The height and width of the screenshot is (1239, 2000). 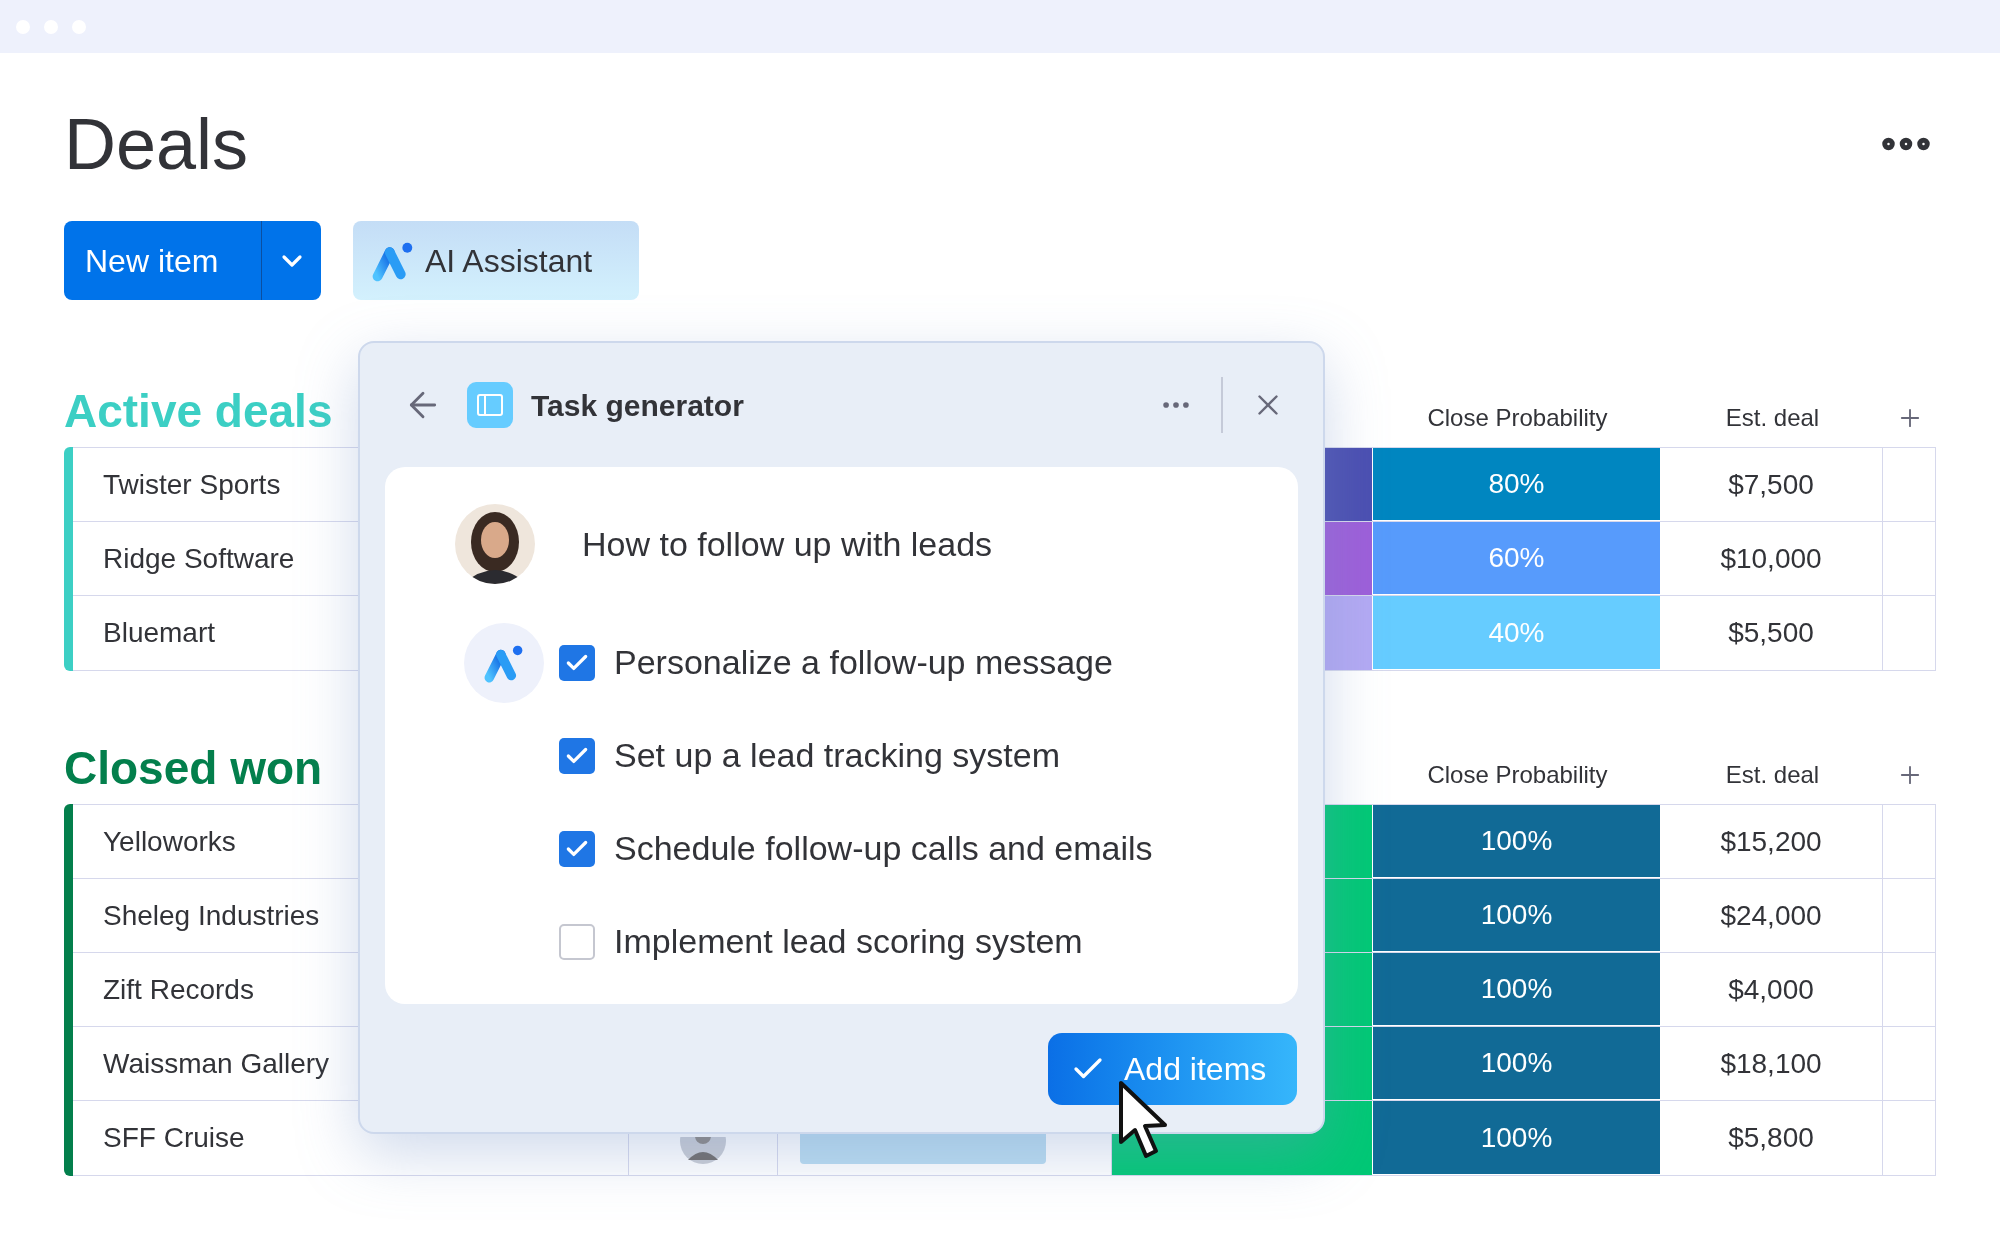 I want to click on probability-cell: 80%, so click(x=1516, y=484).